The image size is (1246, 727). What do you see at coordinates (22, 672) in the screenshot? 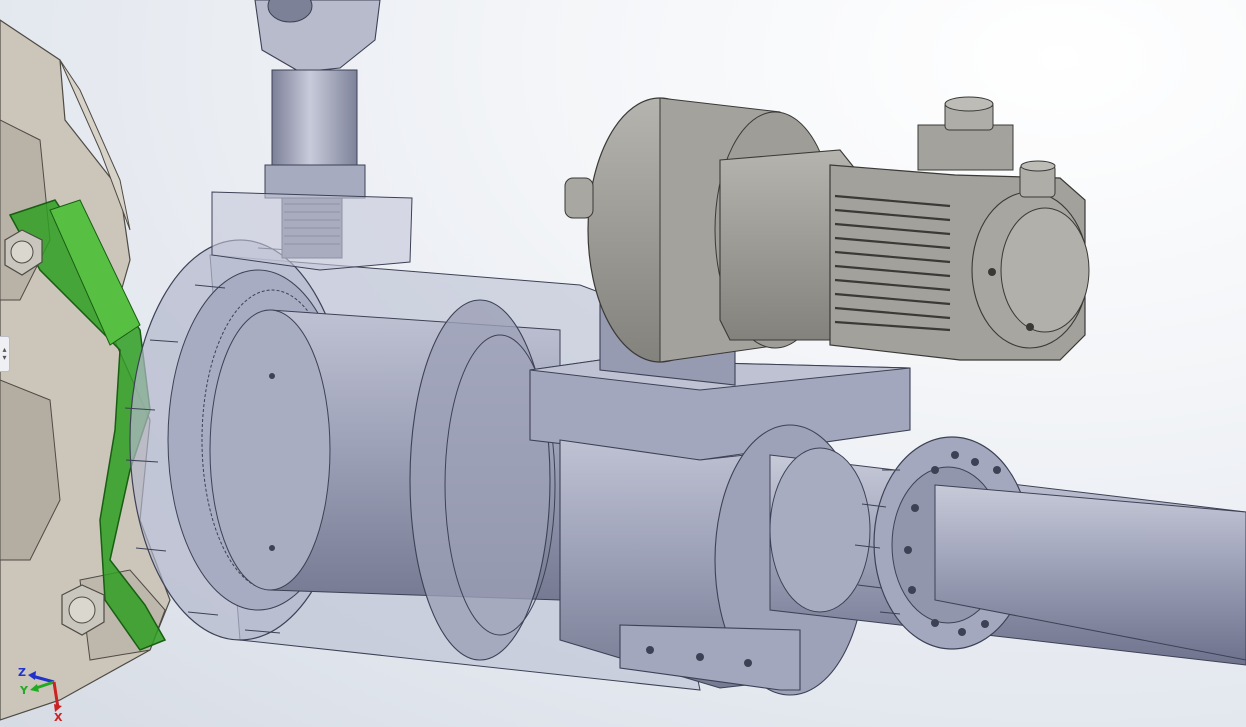
I see `triad-z-label: Z` at bounding box center [22, 672].